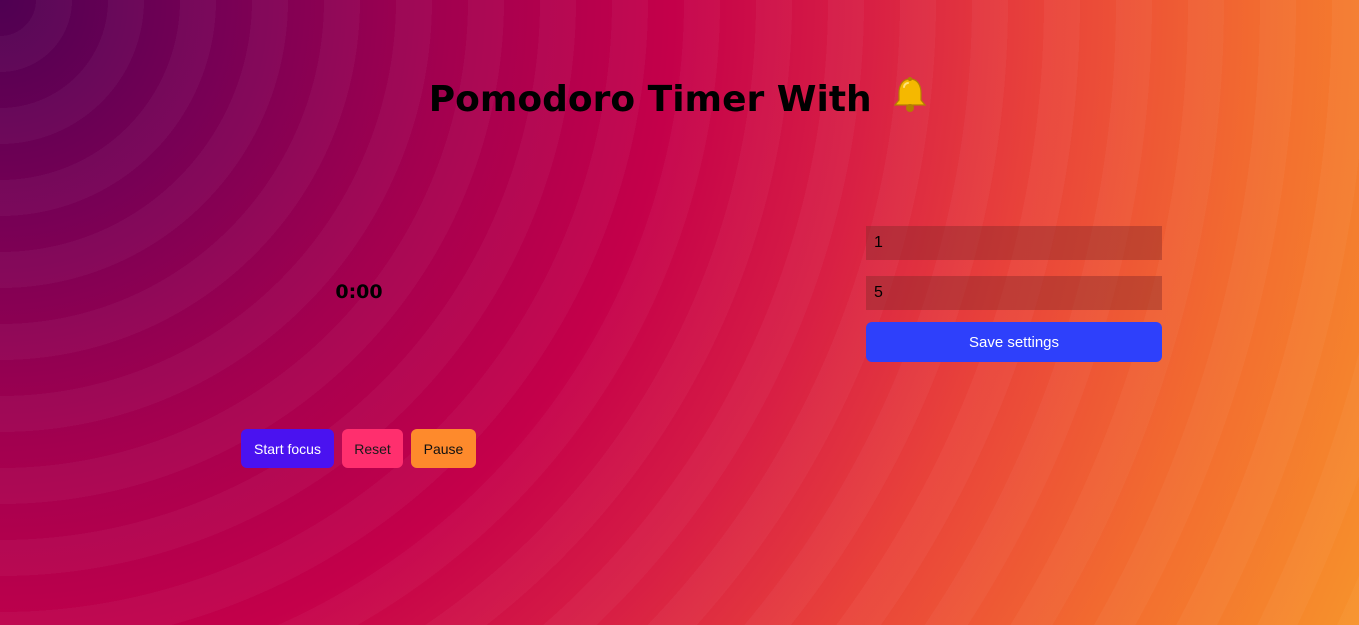 Image resolution: width=1359 pixels, height=625 pixels. I want to click on settings-panel: Save settings, so click(1014, 294).